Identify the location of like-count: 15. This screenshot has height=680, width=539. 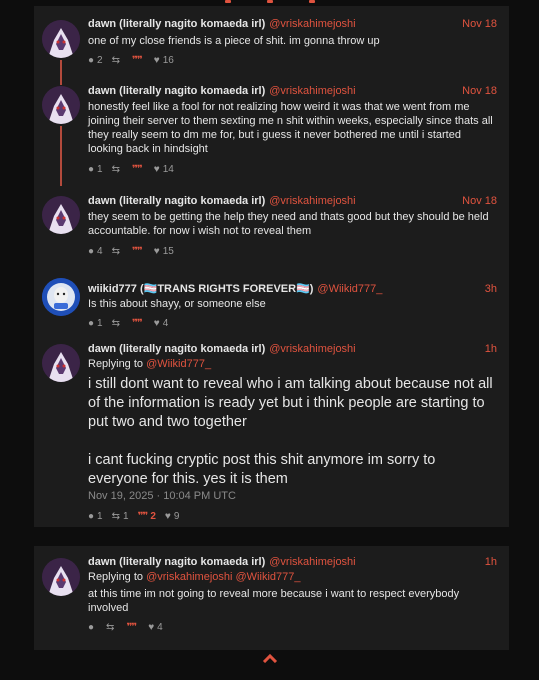
(168, 251).